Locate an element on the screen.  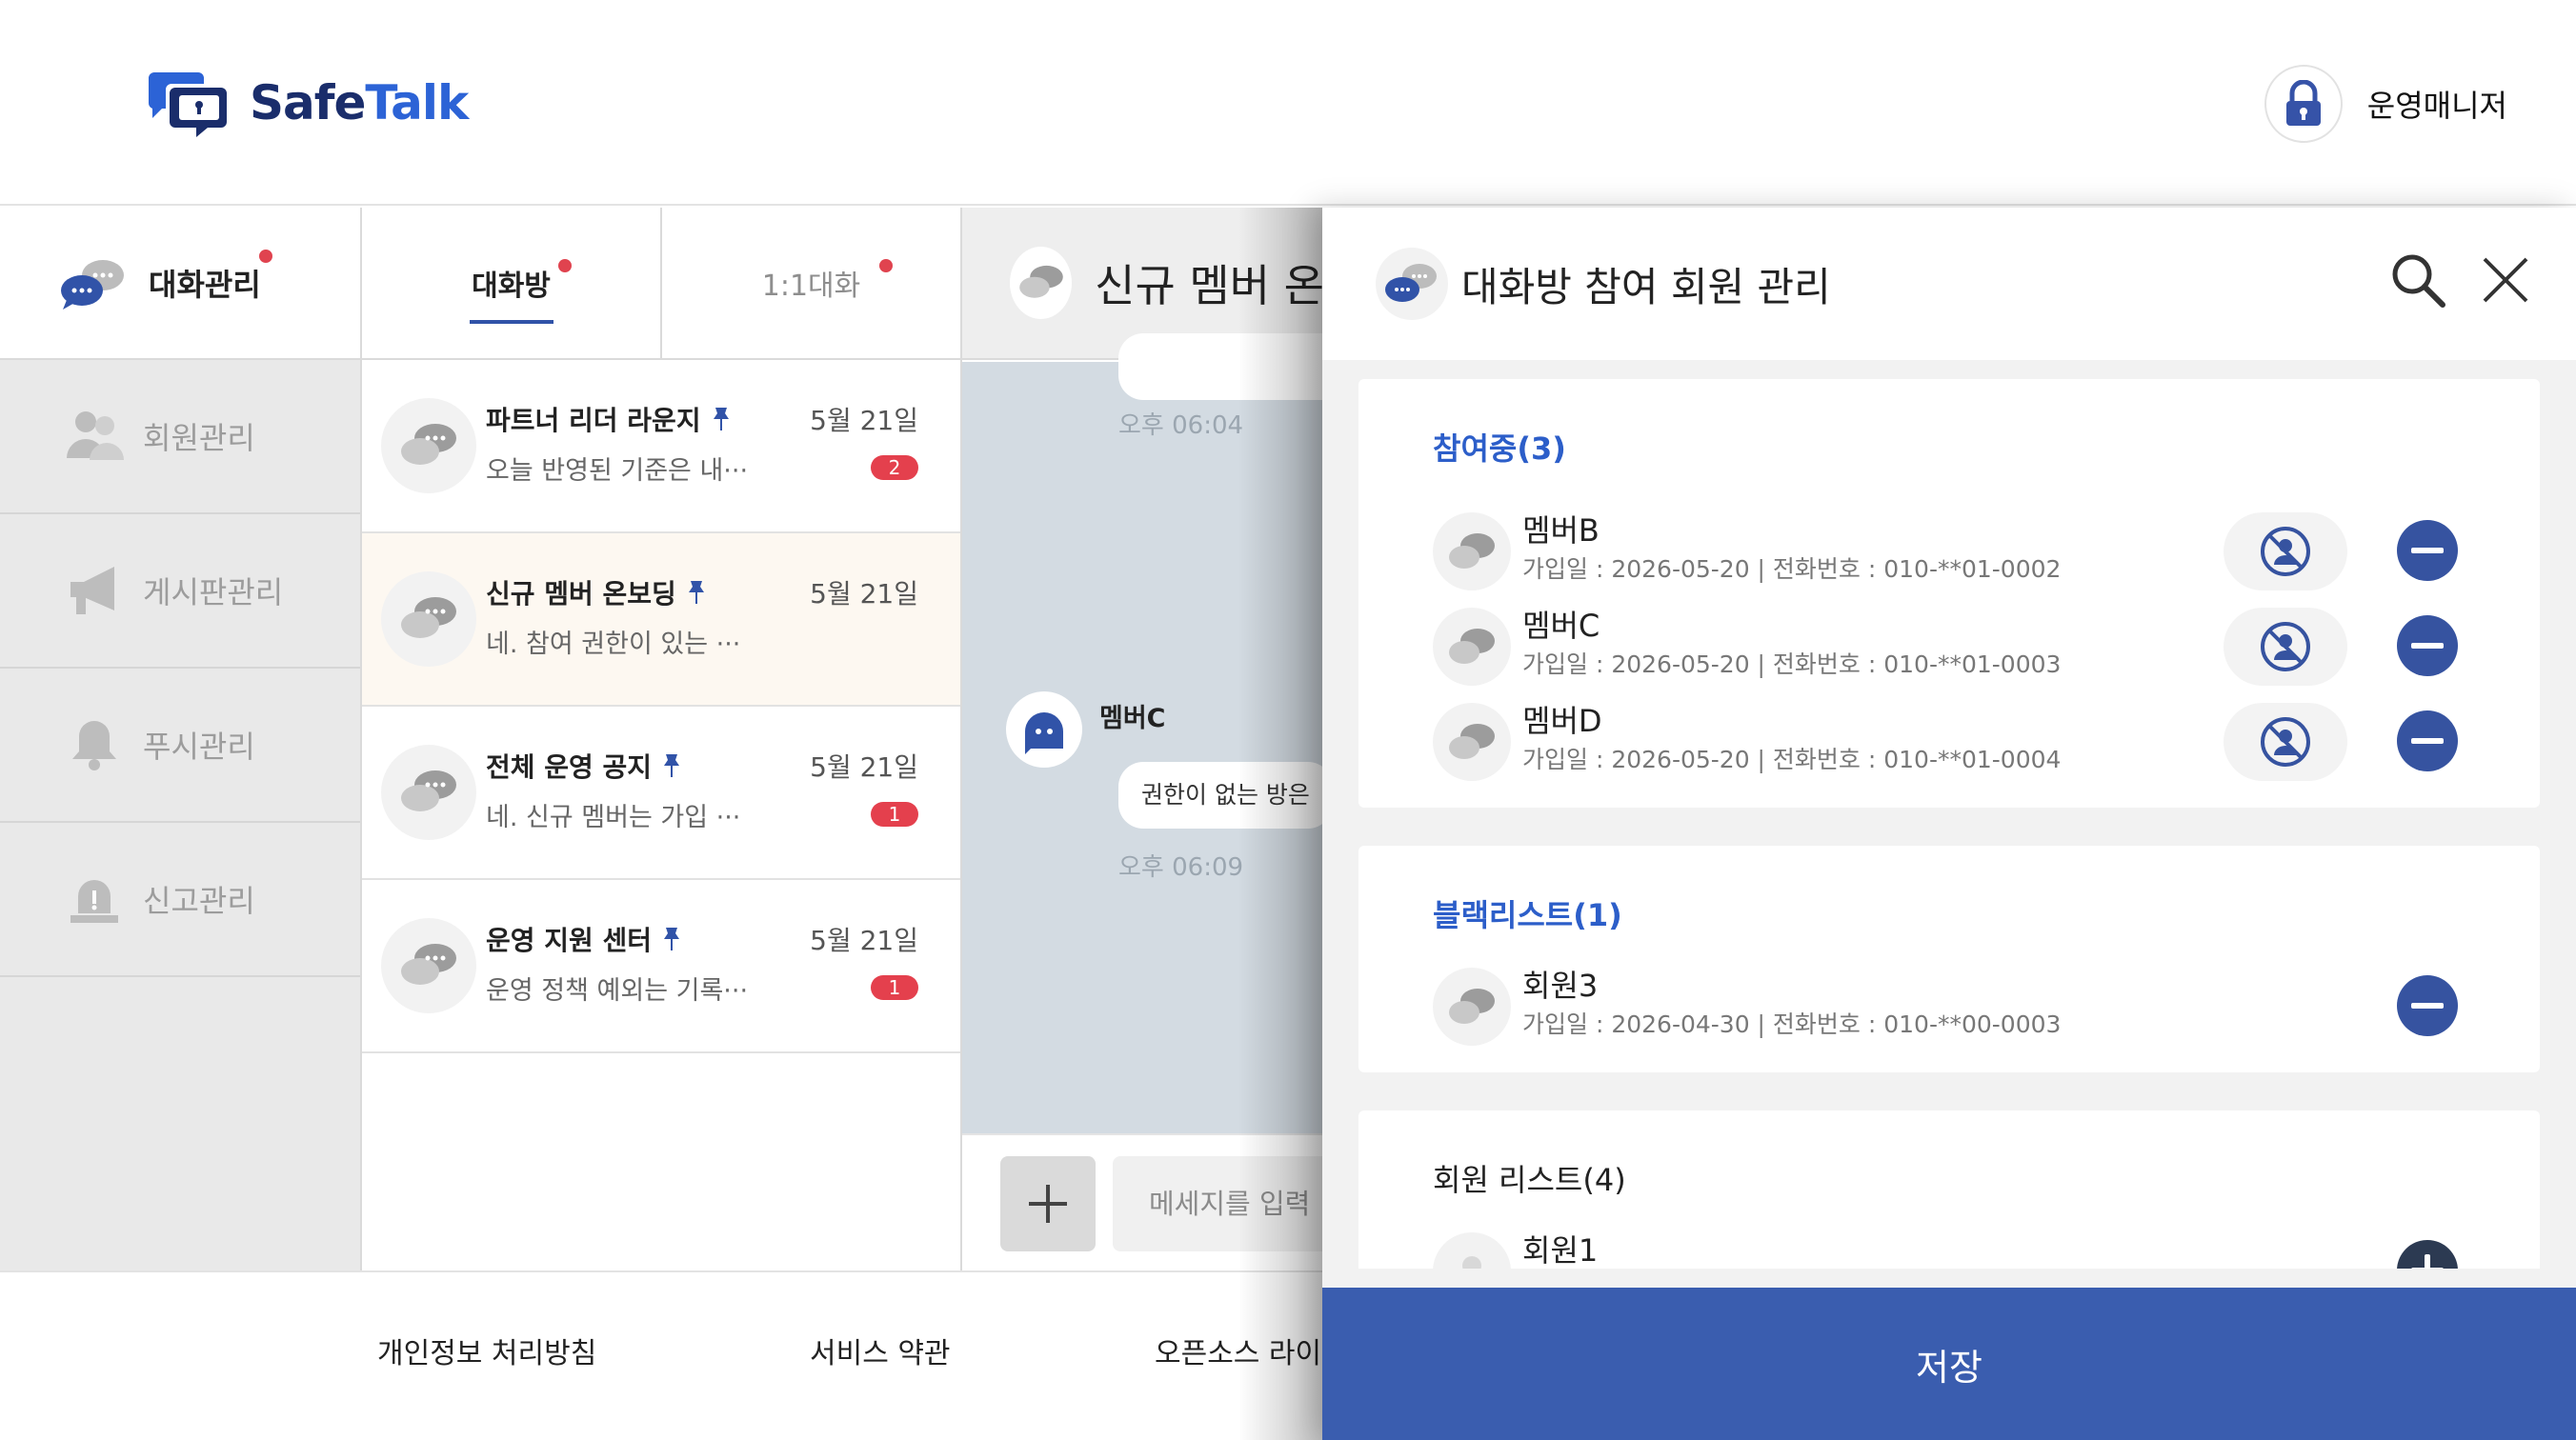
chat-room-avatar is located at coordinates (1041, 283).